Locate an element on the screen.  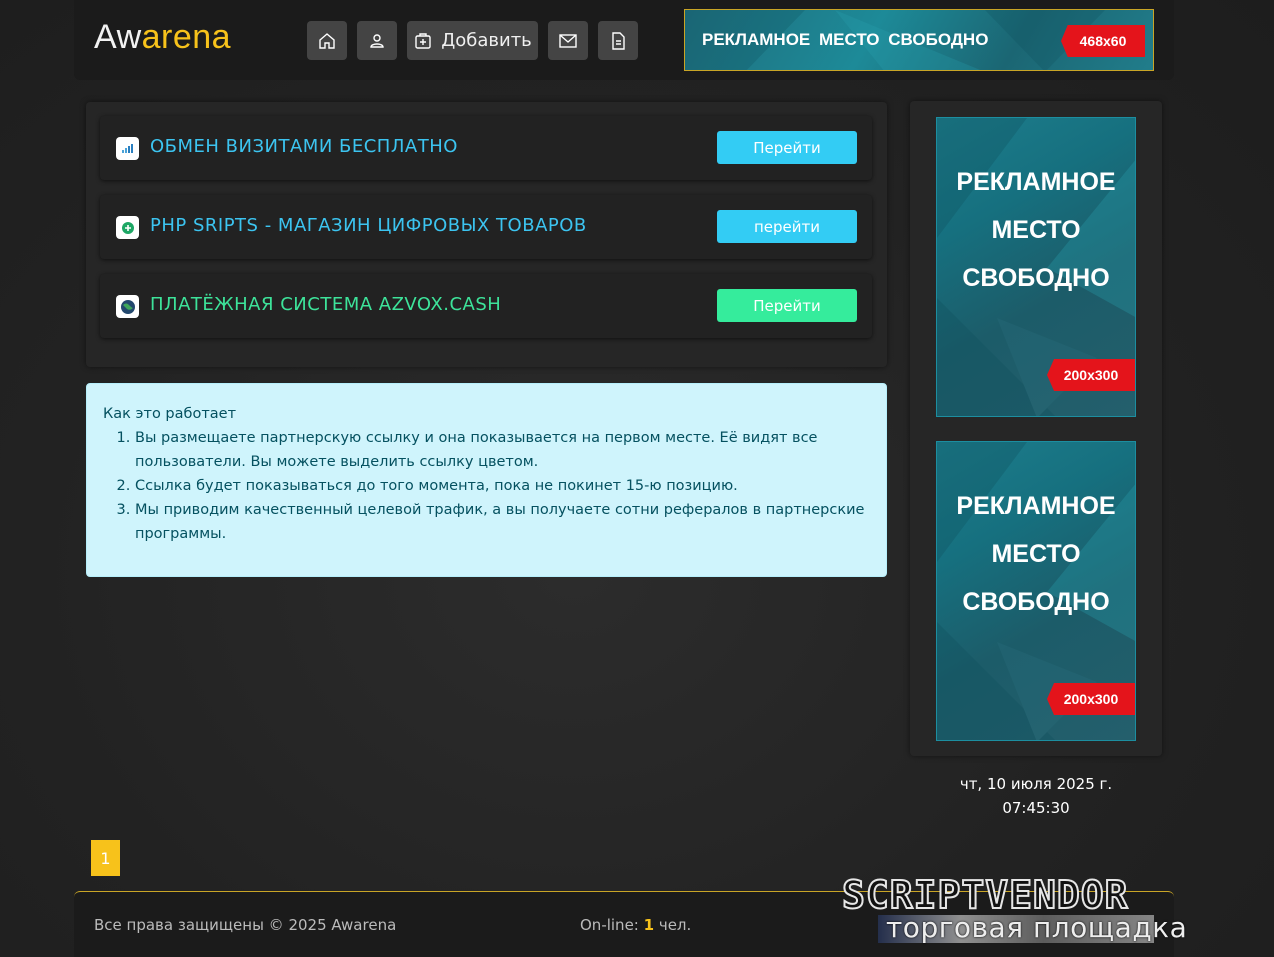
online-counter: On-line: 1 чел. is located at coordinates (635, 925).